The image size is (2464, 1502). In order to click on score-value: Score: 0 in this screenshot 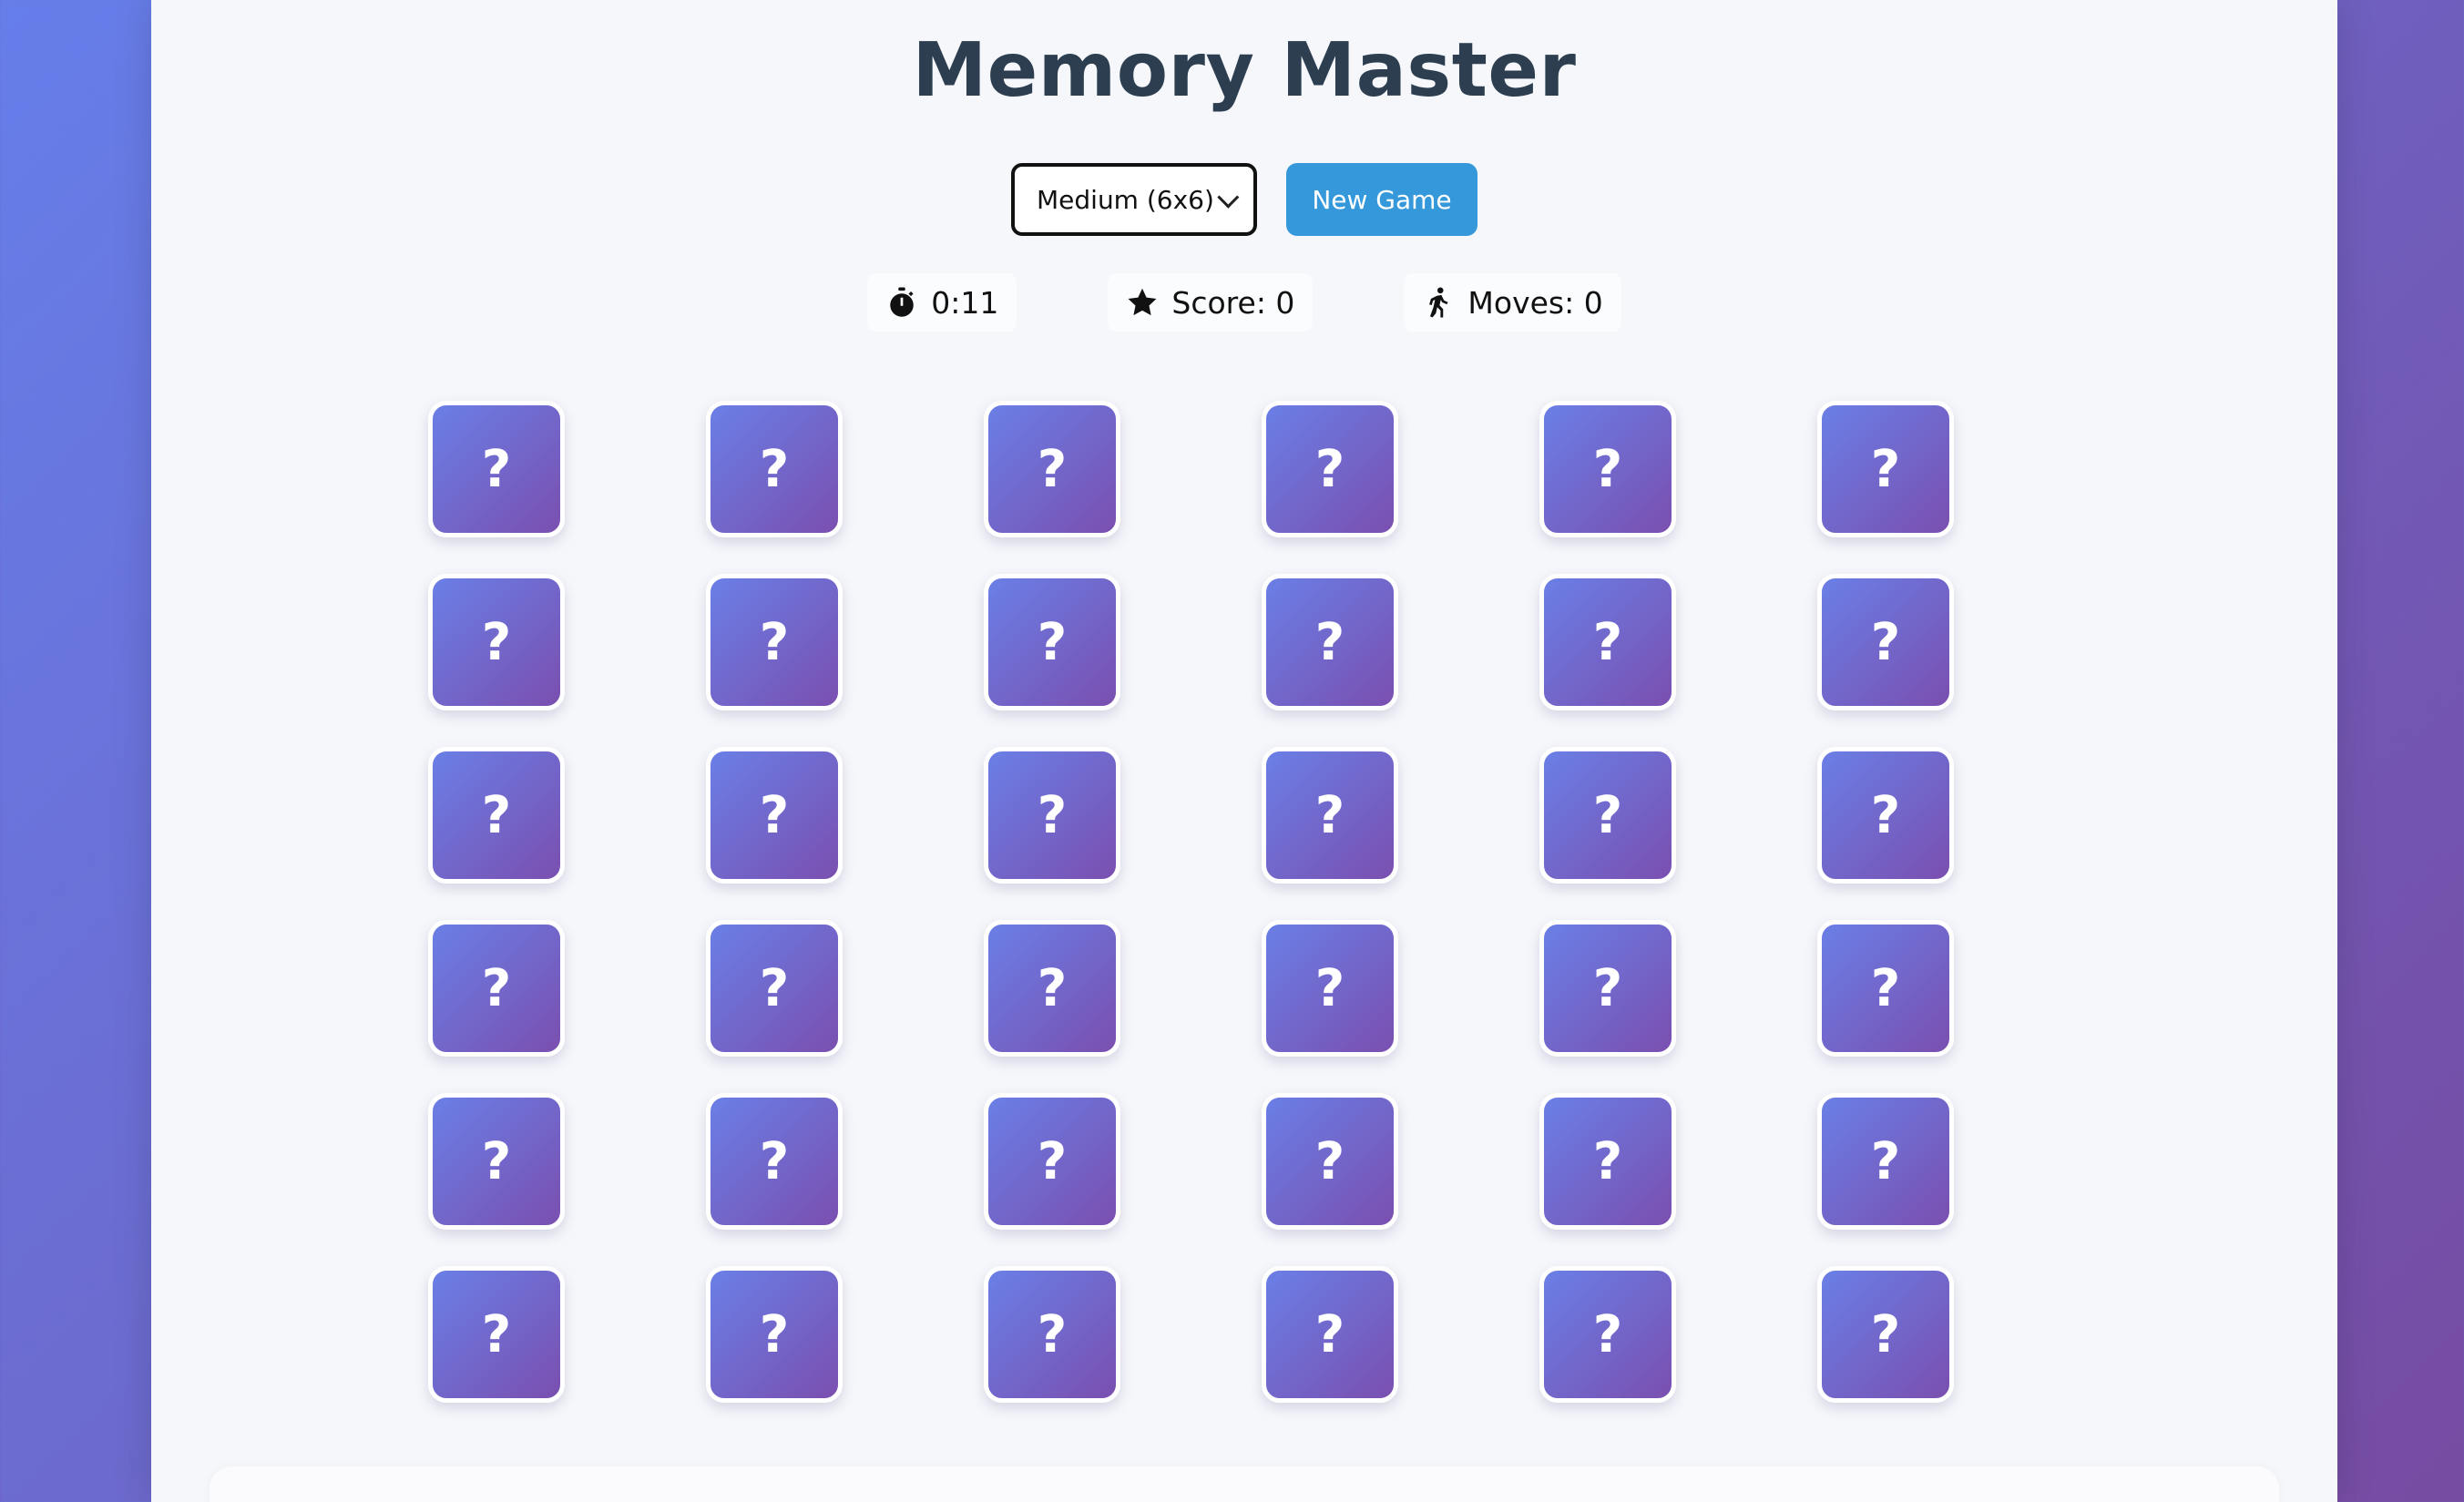, I will do `click(1233, 302)`.